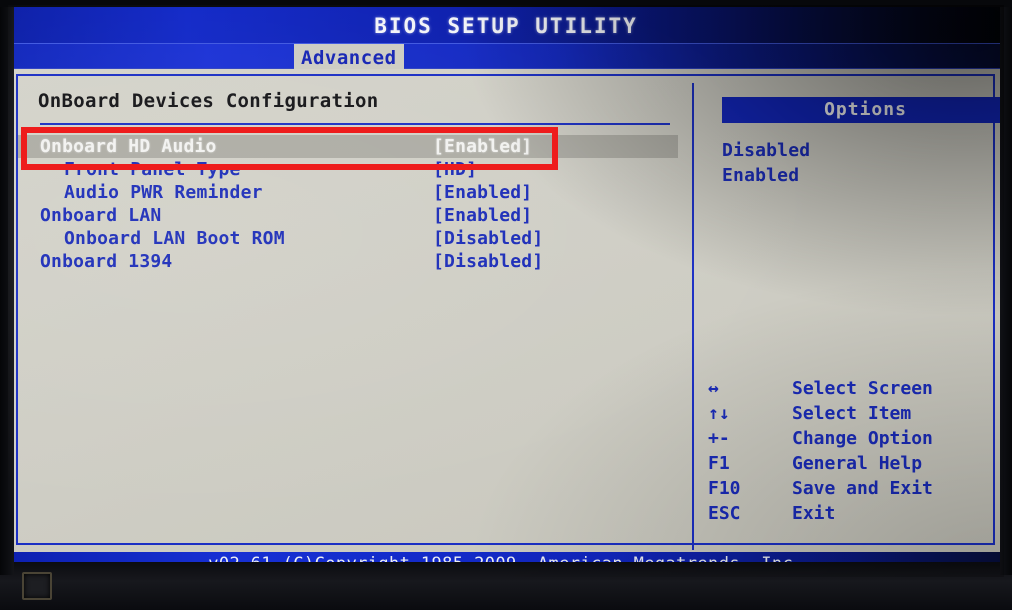 This screenshot has width=1012, height=610. What do you see at coordinates (348, 215) in the screenshot?
I see `setting-row-onboard-lan: Onboard LAN [Enabled]` at bounding box center [348, 215].